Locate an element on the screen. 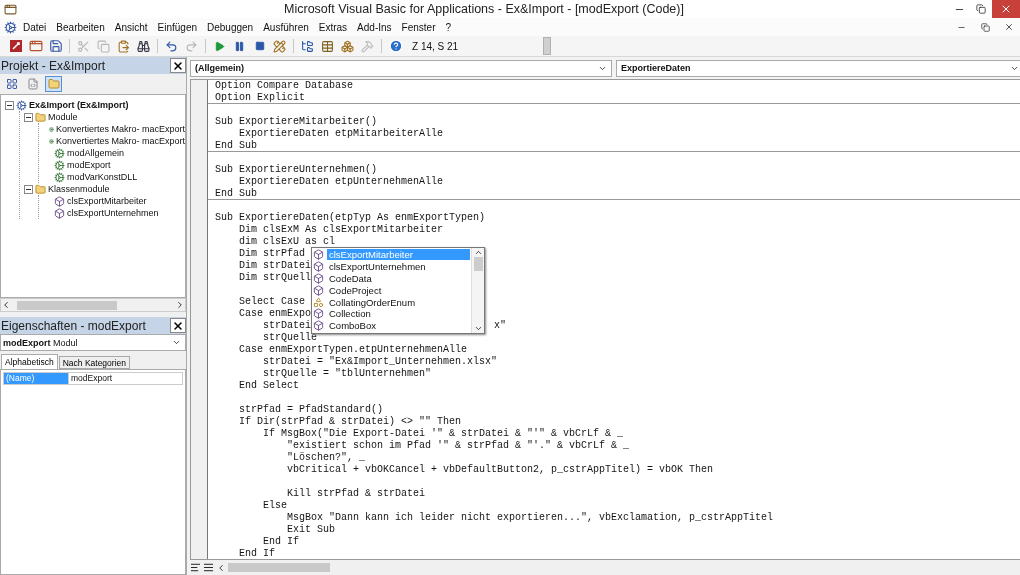 The image size is (1020, 575). completion-item: CodeProject is located at coordinates (398, 290).